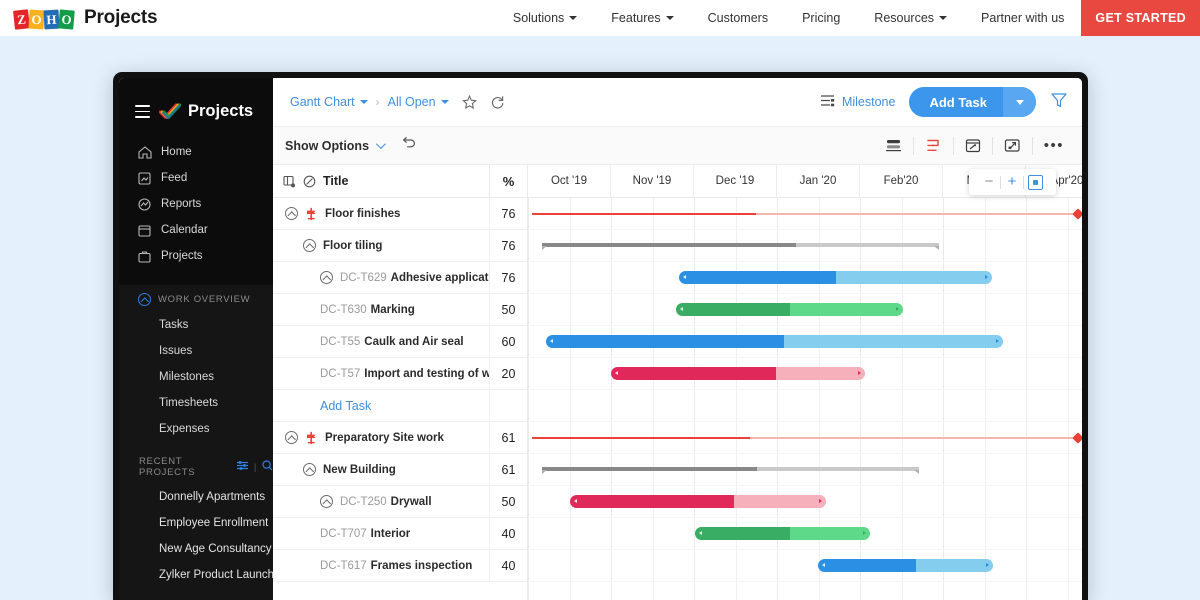 The image size is (1200, 600). Describe the element at coordinates (329, 102) in the screenshot. I see `view-selector-gantt-chart: Gantt Chart` at that location.